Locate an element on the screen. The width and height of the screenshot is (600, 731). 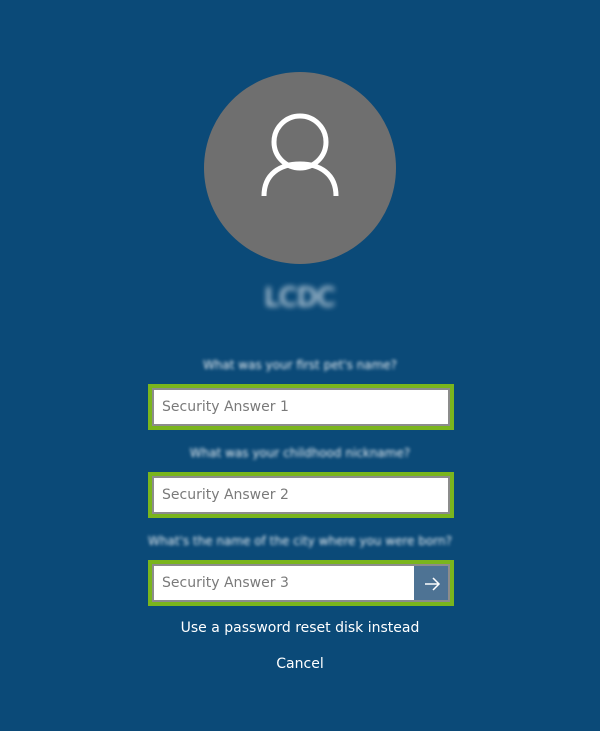
avatar is located at coordinates (300, 168).